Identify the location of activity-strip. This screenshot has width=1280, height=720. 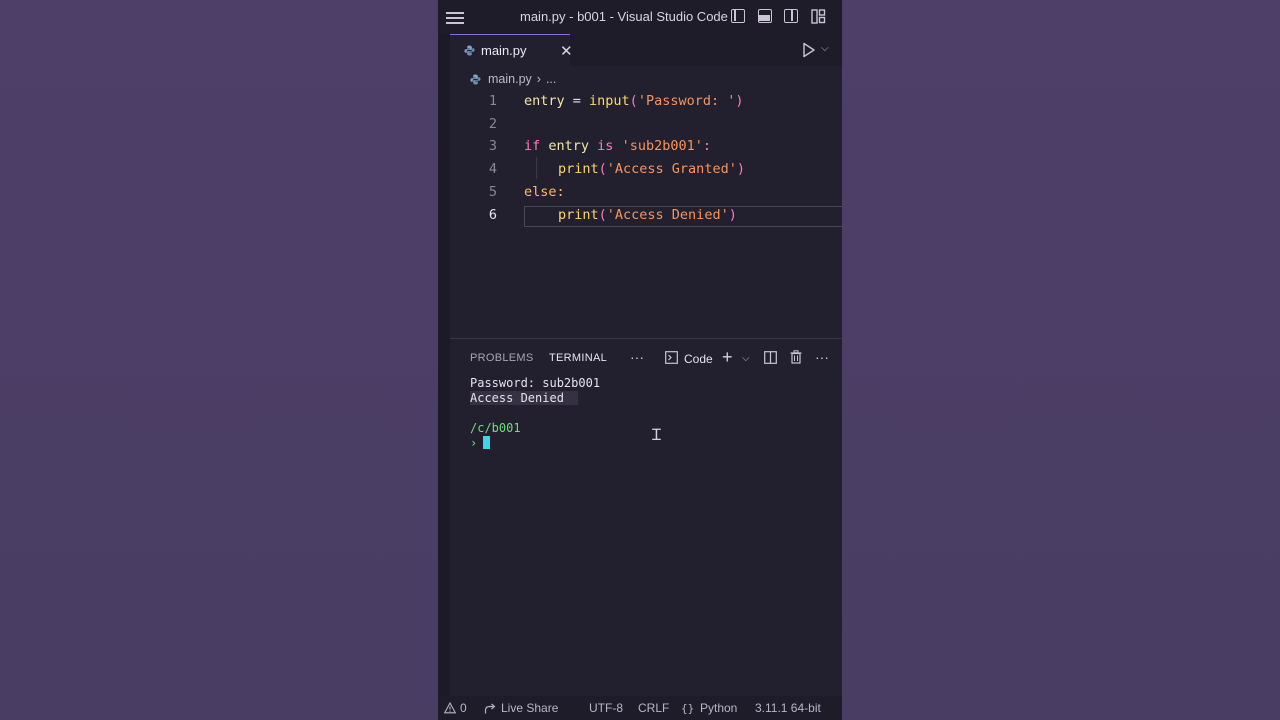
(444, 365).